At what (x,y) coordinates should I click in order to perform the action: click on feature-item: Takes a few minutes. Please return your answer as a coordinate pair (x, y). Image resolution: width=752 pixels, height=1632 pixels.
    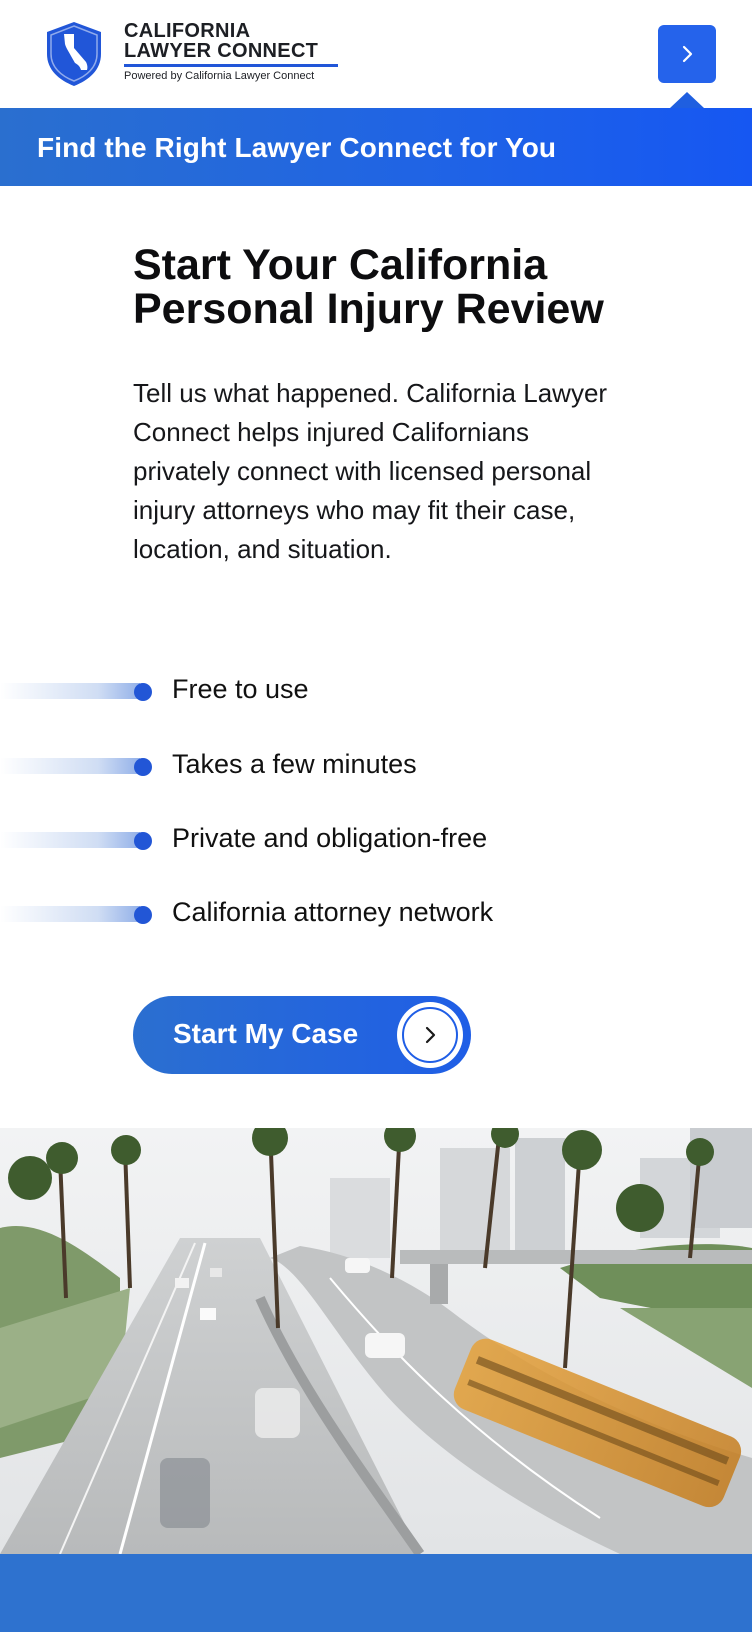
    Looking at the image, I should click on (376, 766).